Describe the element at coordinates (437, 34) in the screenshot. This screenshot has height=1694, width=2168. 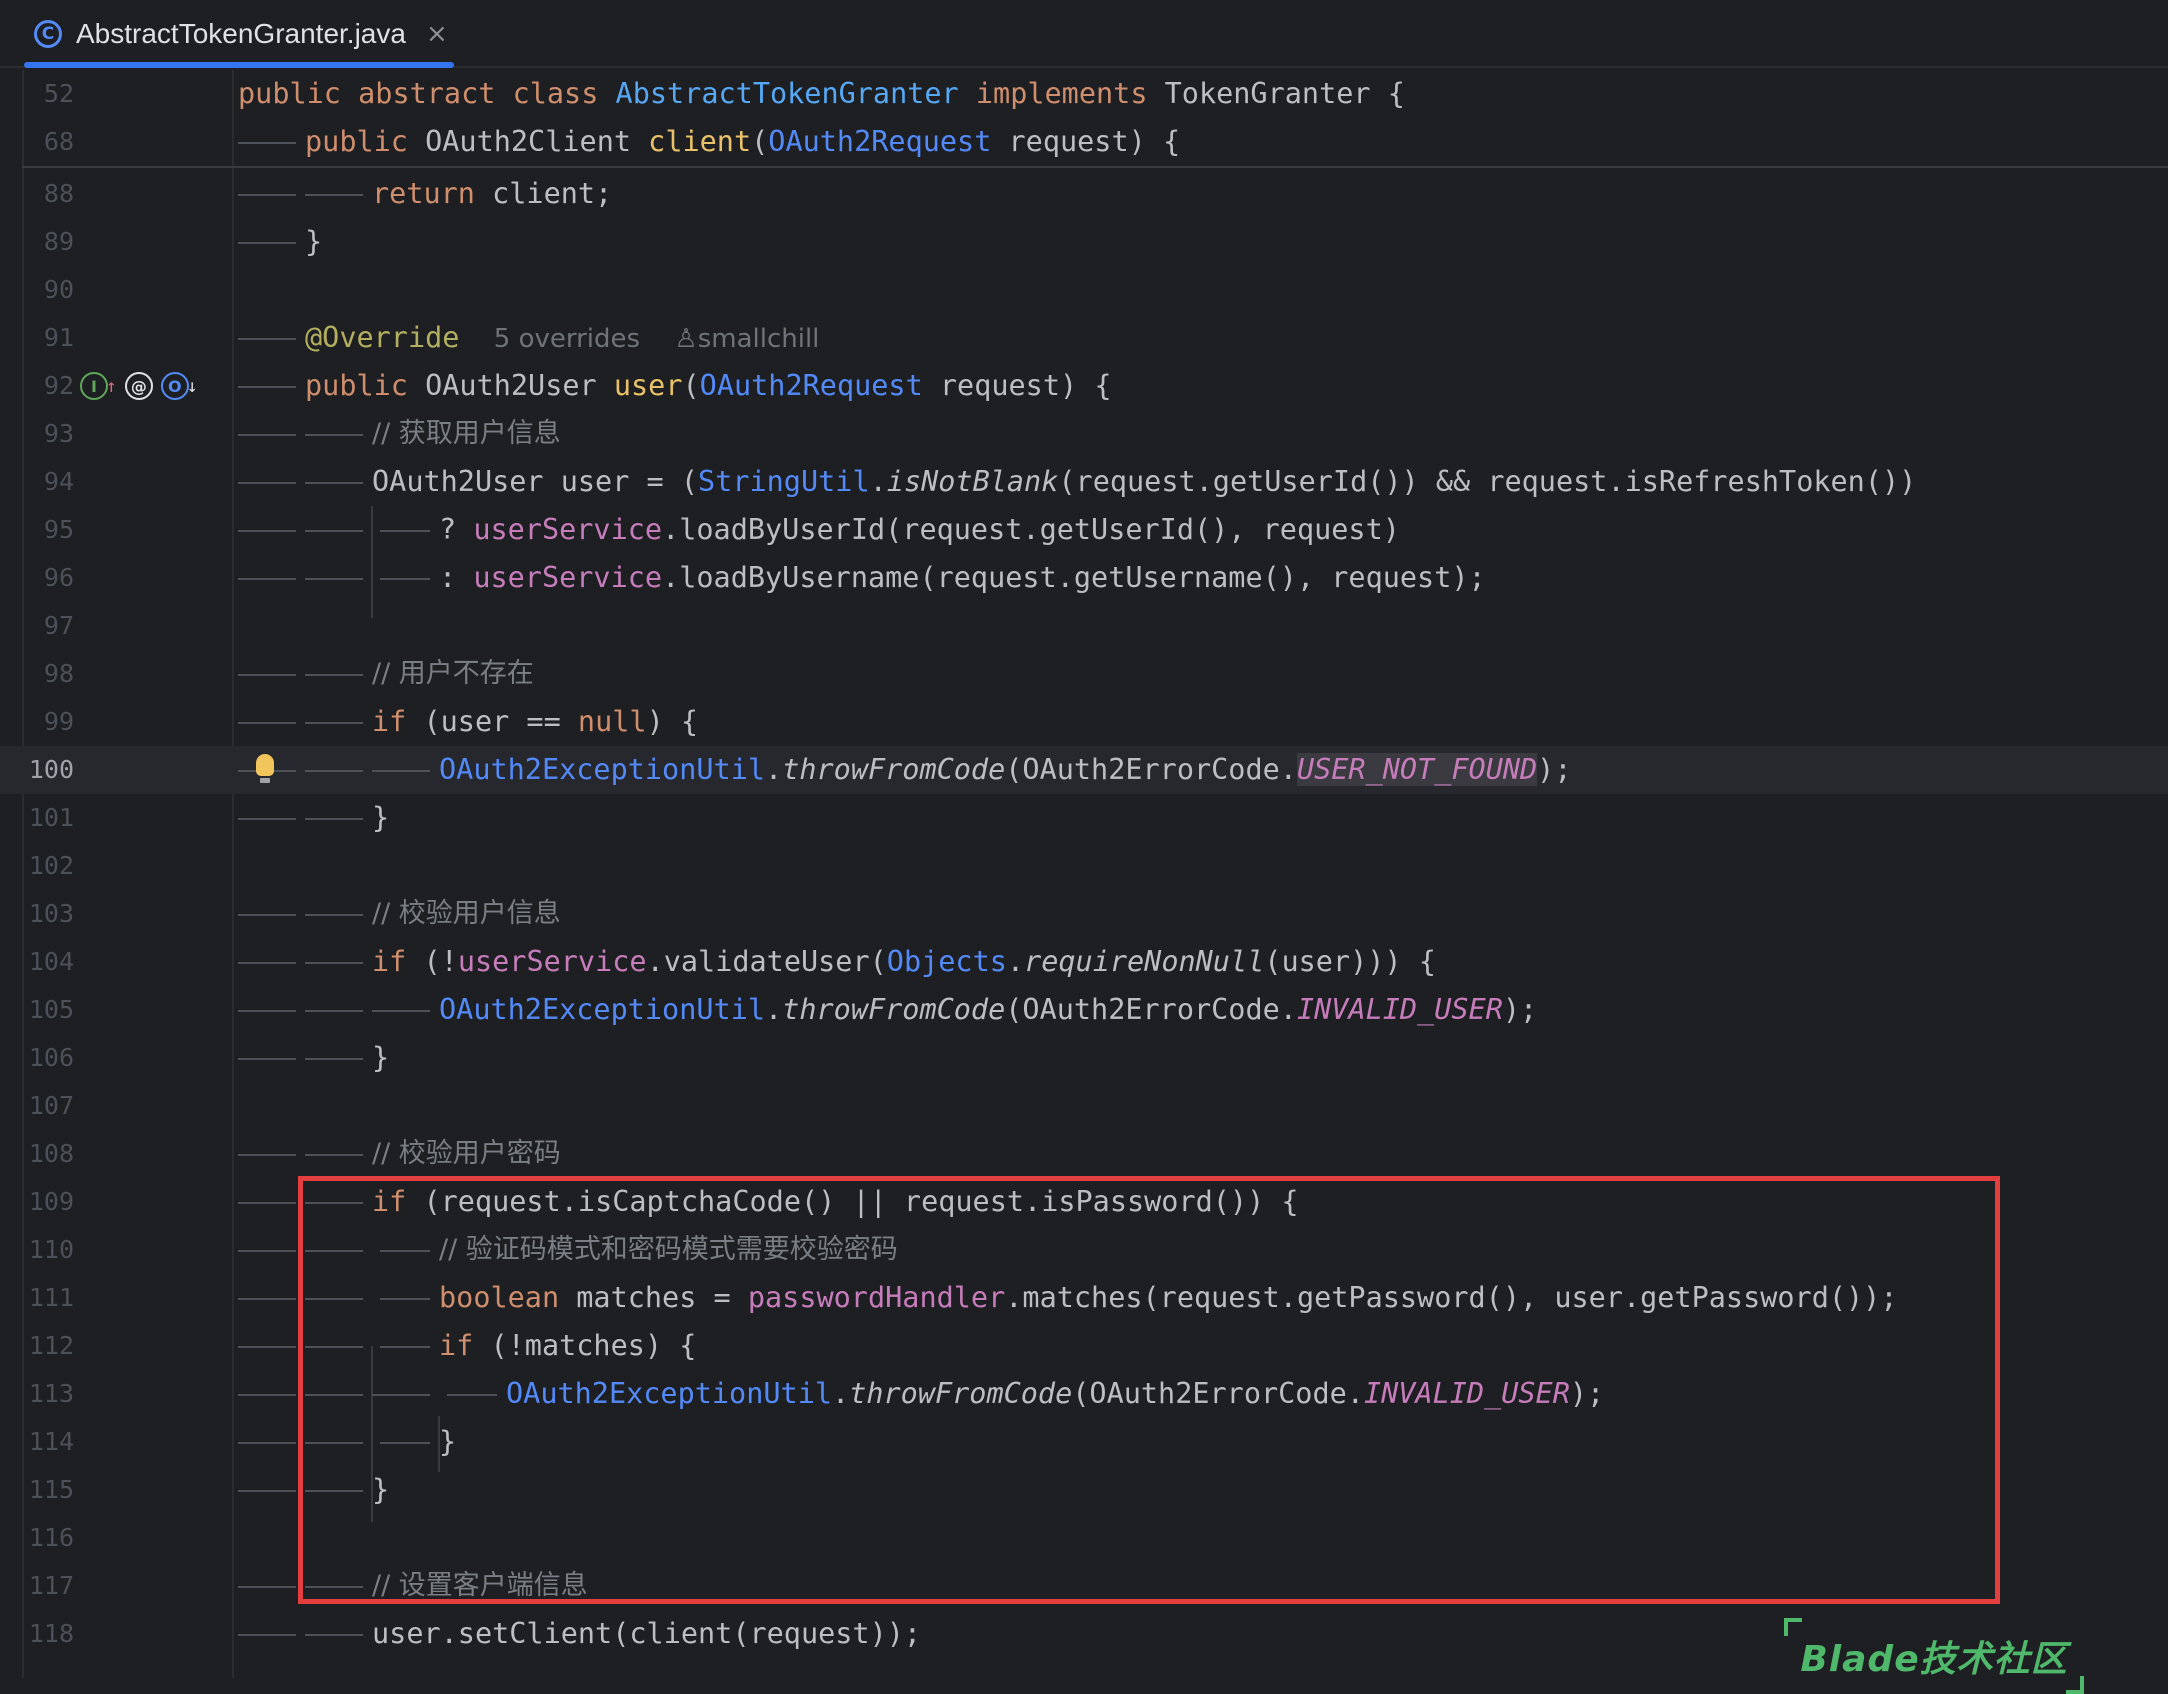
I see `close-icon: ×` at that location.